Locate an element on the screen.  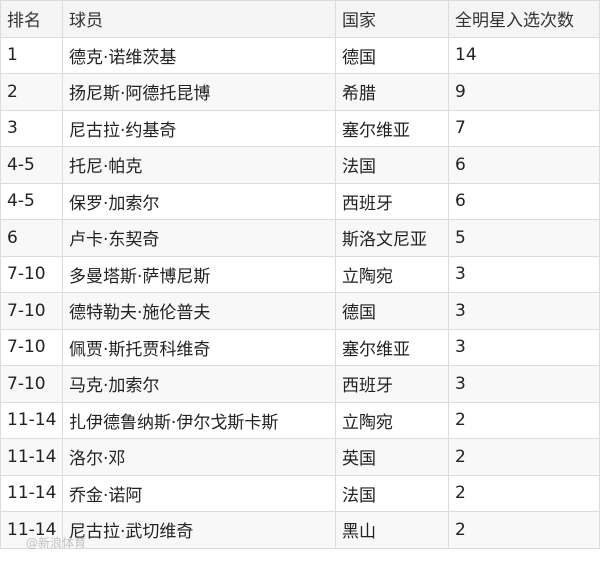
player-cell: 马克·加索尔 is located at coordinates (199, 384).